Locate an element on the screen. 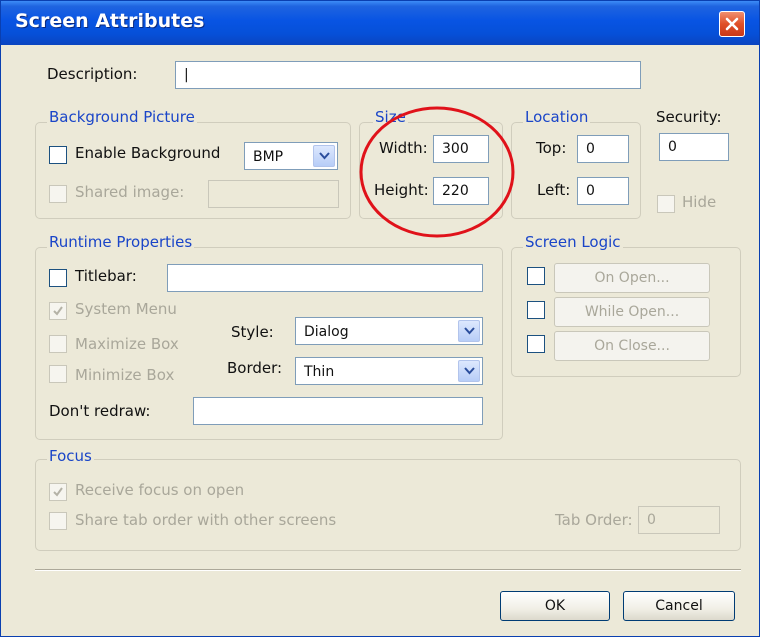 This screenshot has width=760, height=638. on-close-checkbox is located at coordinates (536, 344).